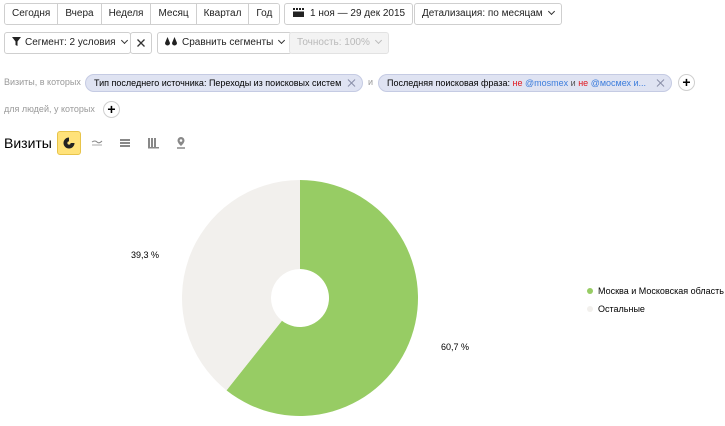 This screenshot has width=725, height=426. Describe the element at coordinates (16, 41) in the screenshot. I see `filter-icon` at that location.